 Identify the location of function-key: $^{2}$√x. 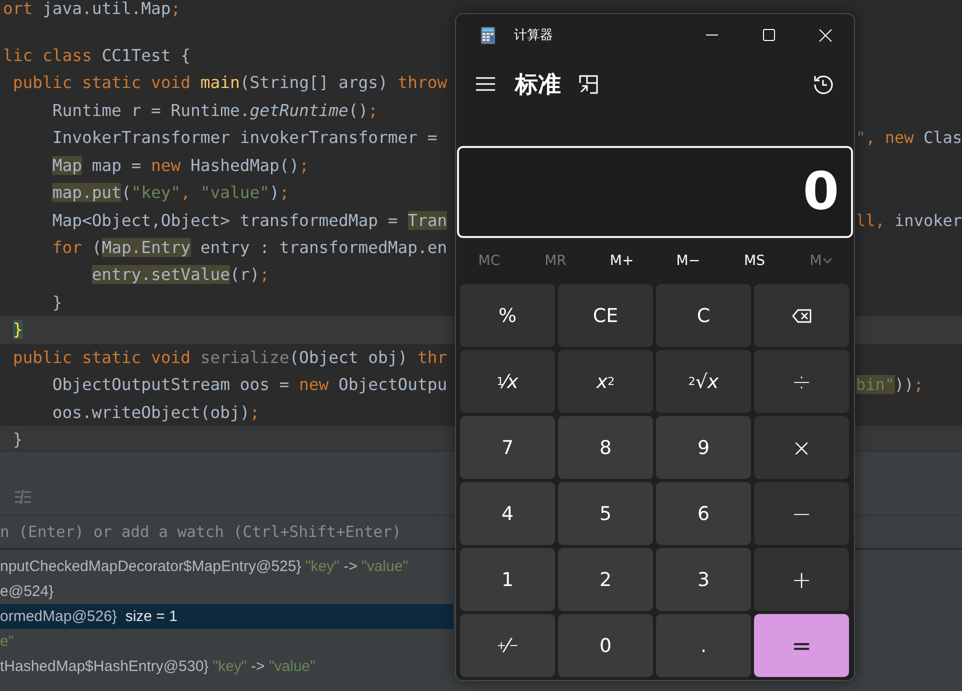
(703, 381).